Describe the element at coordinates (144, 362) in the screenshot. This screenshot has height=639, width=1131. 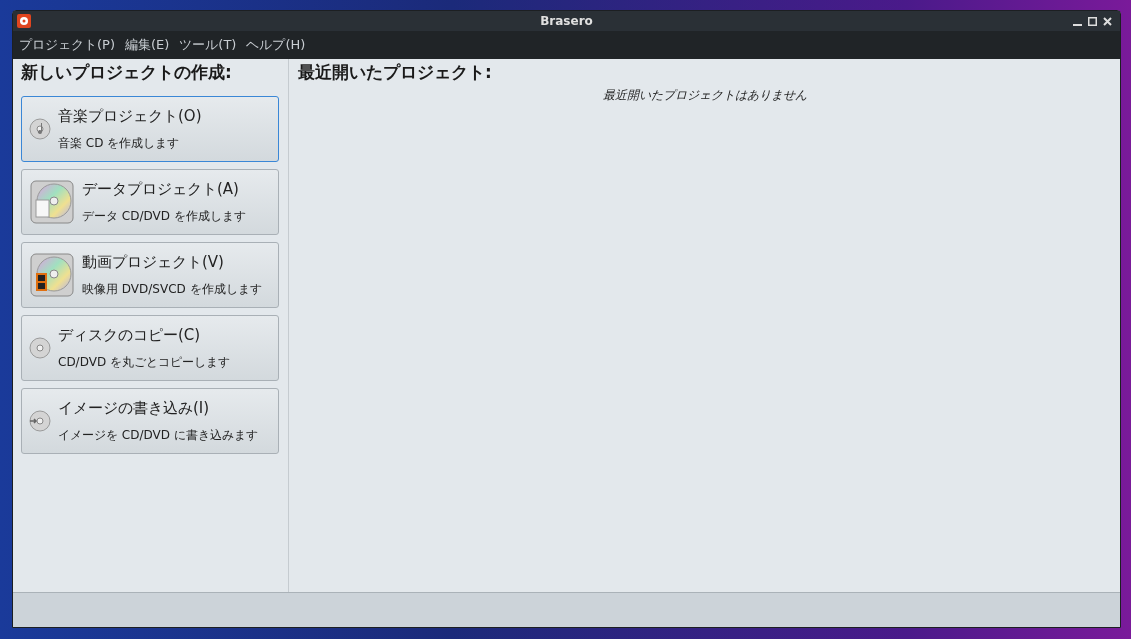
I see `project-description: CD/DVD を丸ごとコピーします` at that location.